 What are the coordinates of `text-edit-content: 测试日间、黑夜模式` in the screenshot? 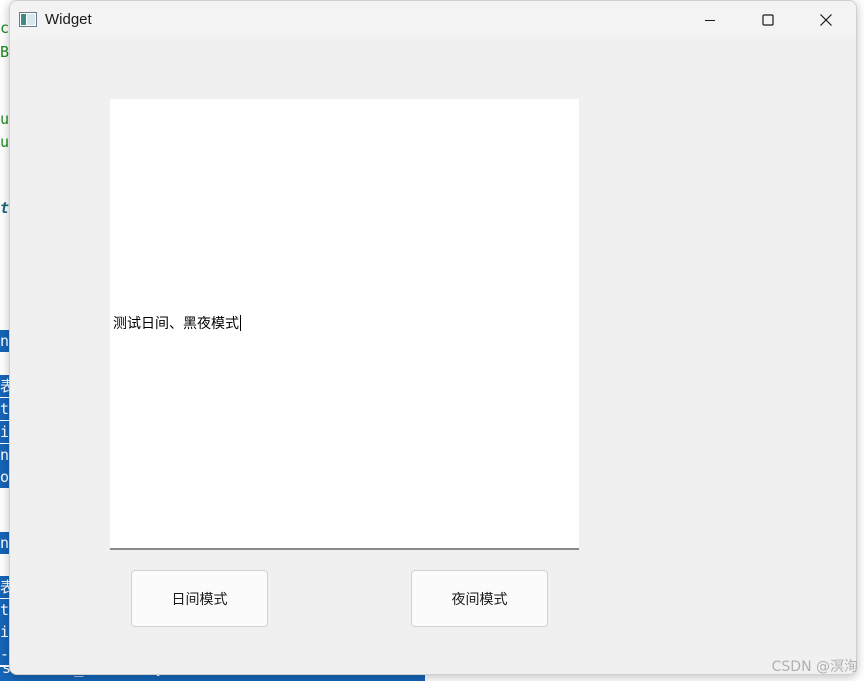 It's located at (177, 323).